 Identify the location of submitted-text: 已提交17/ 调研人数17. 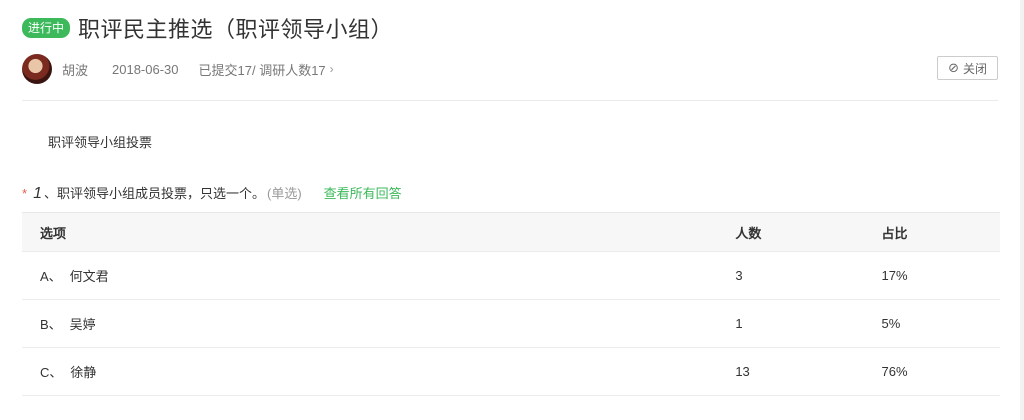
(262, 70).